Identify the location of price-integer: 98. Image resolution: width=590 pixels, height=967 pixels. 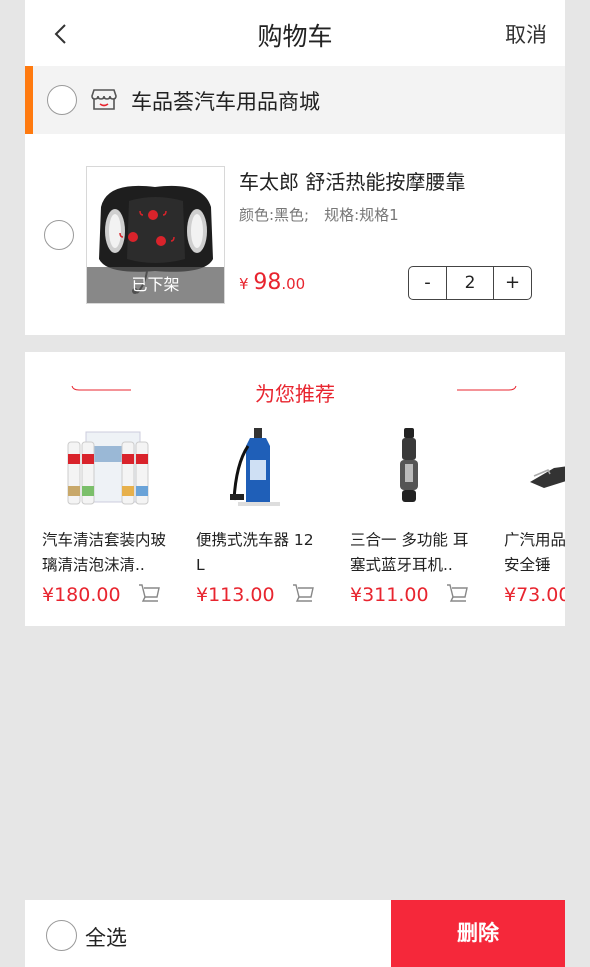
(267, 282).